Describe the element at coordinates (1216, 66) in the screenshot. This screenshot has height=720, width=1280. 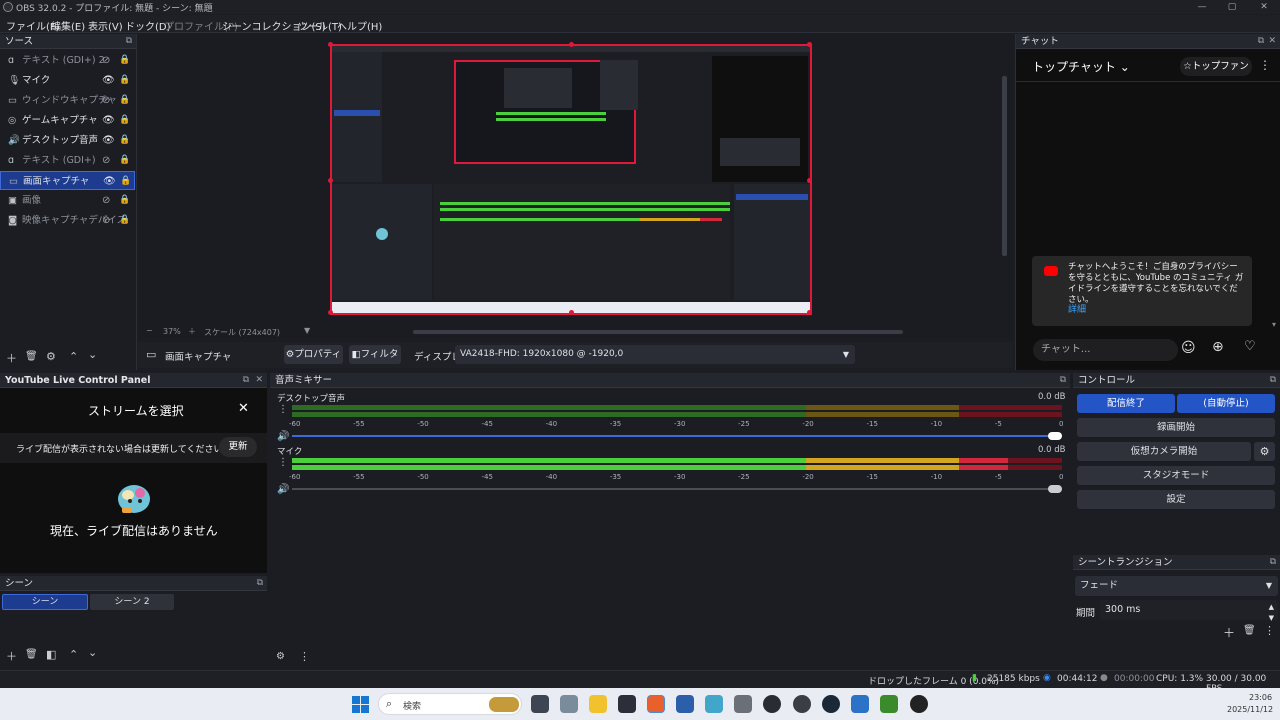
I see `top-fans-button: ☆トップファン` at that location.